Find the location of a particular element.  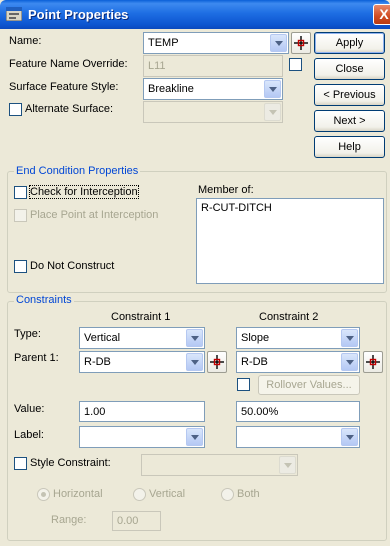

constraint-1-header: Constraint 1 is located at coordinates (141, 317).